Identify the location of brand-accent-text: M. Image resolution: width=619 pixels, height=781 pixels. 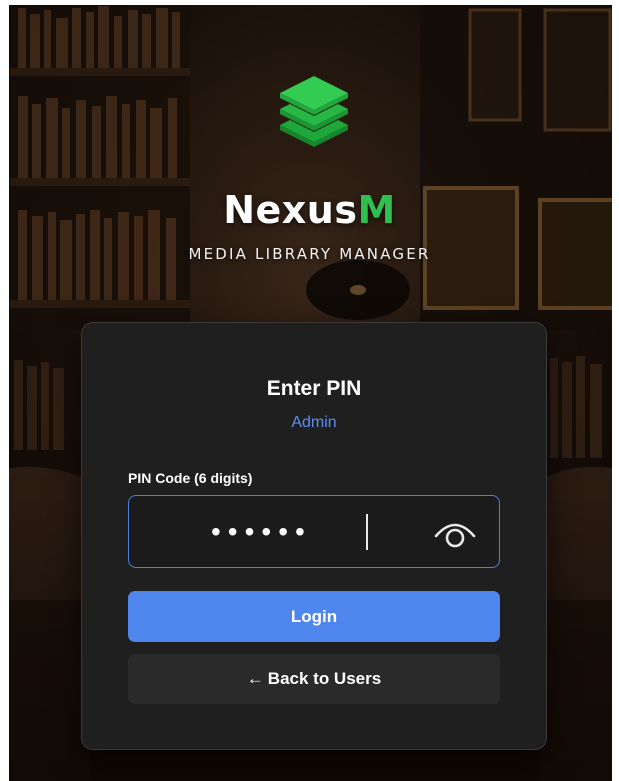
(376, 210).